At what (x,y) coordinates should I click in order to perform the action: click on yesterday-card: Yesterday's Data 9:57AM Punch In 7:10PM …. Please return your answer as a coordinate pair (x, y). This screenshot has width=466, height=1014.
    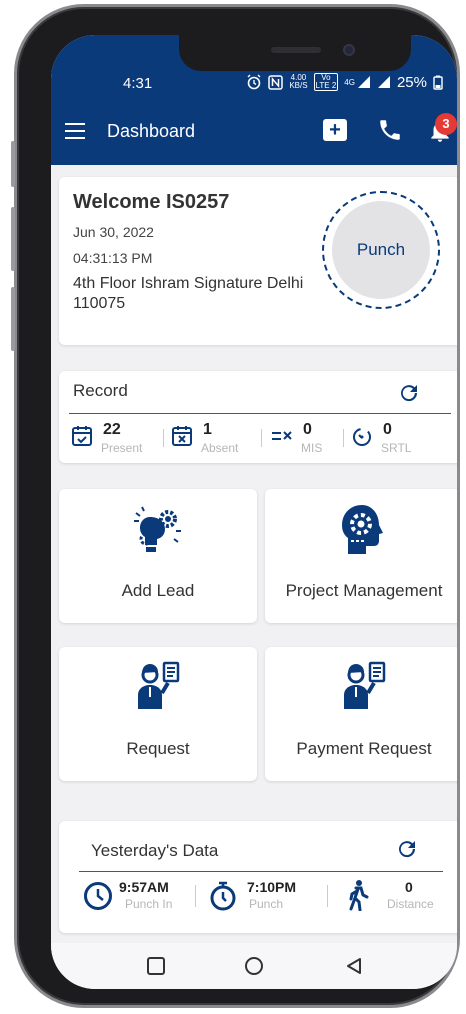
    Looking at the image, I should click on (258, 877).